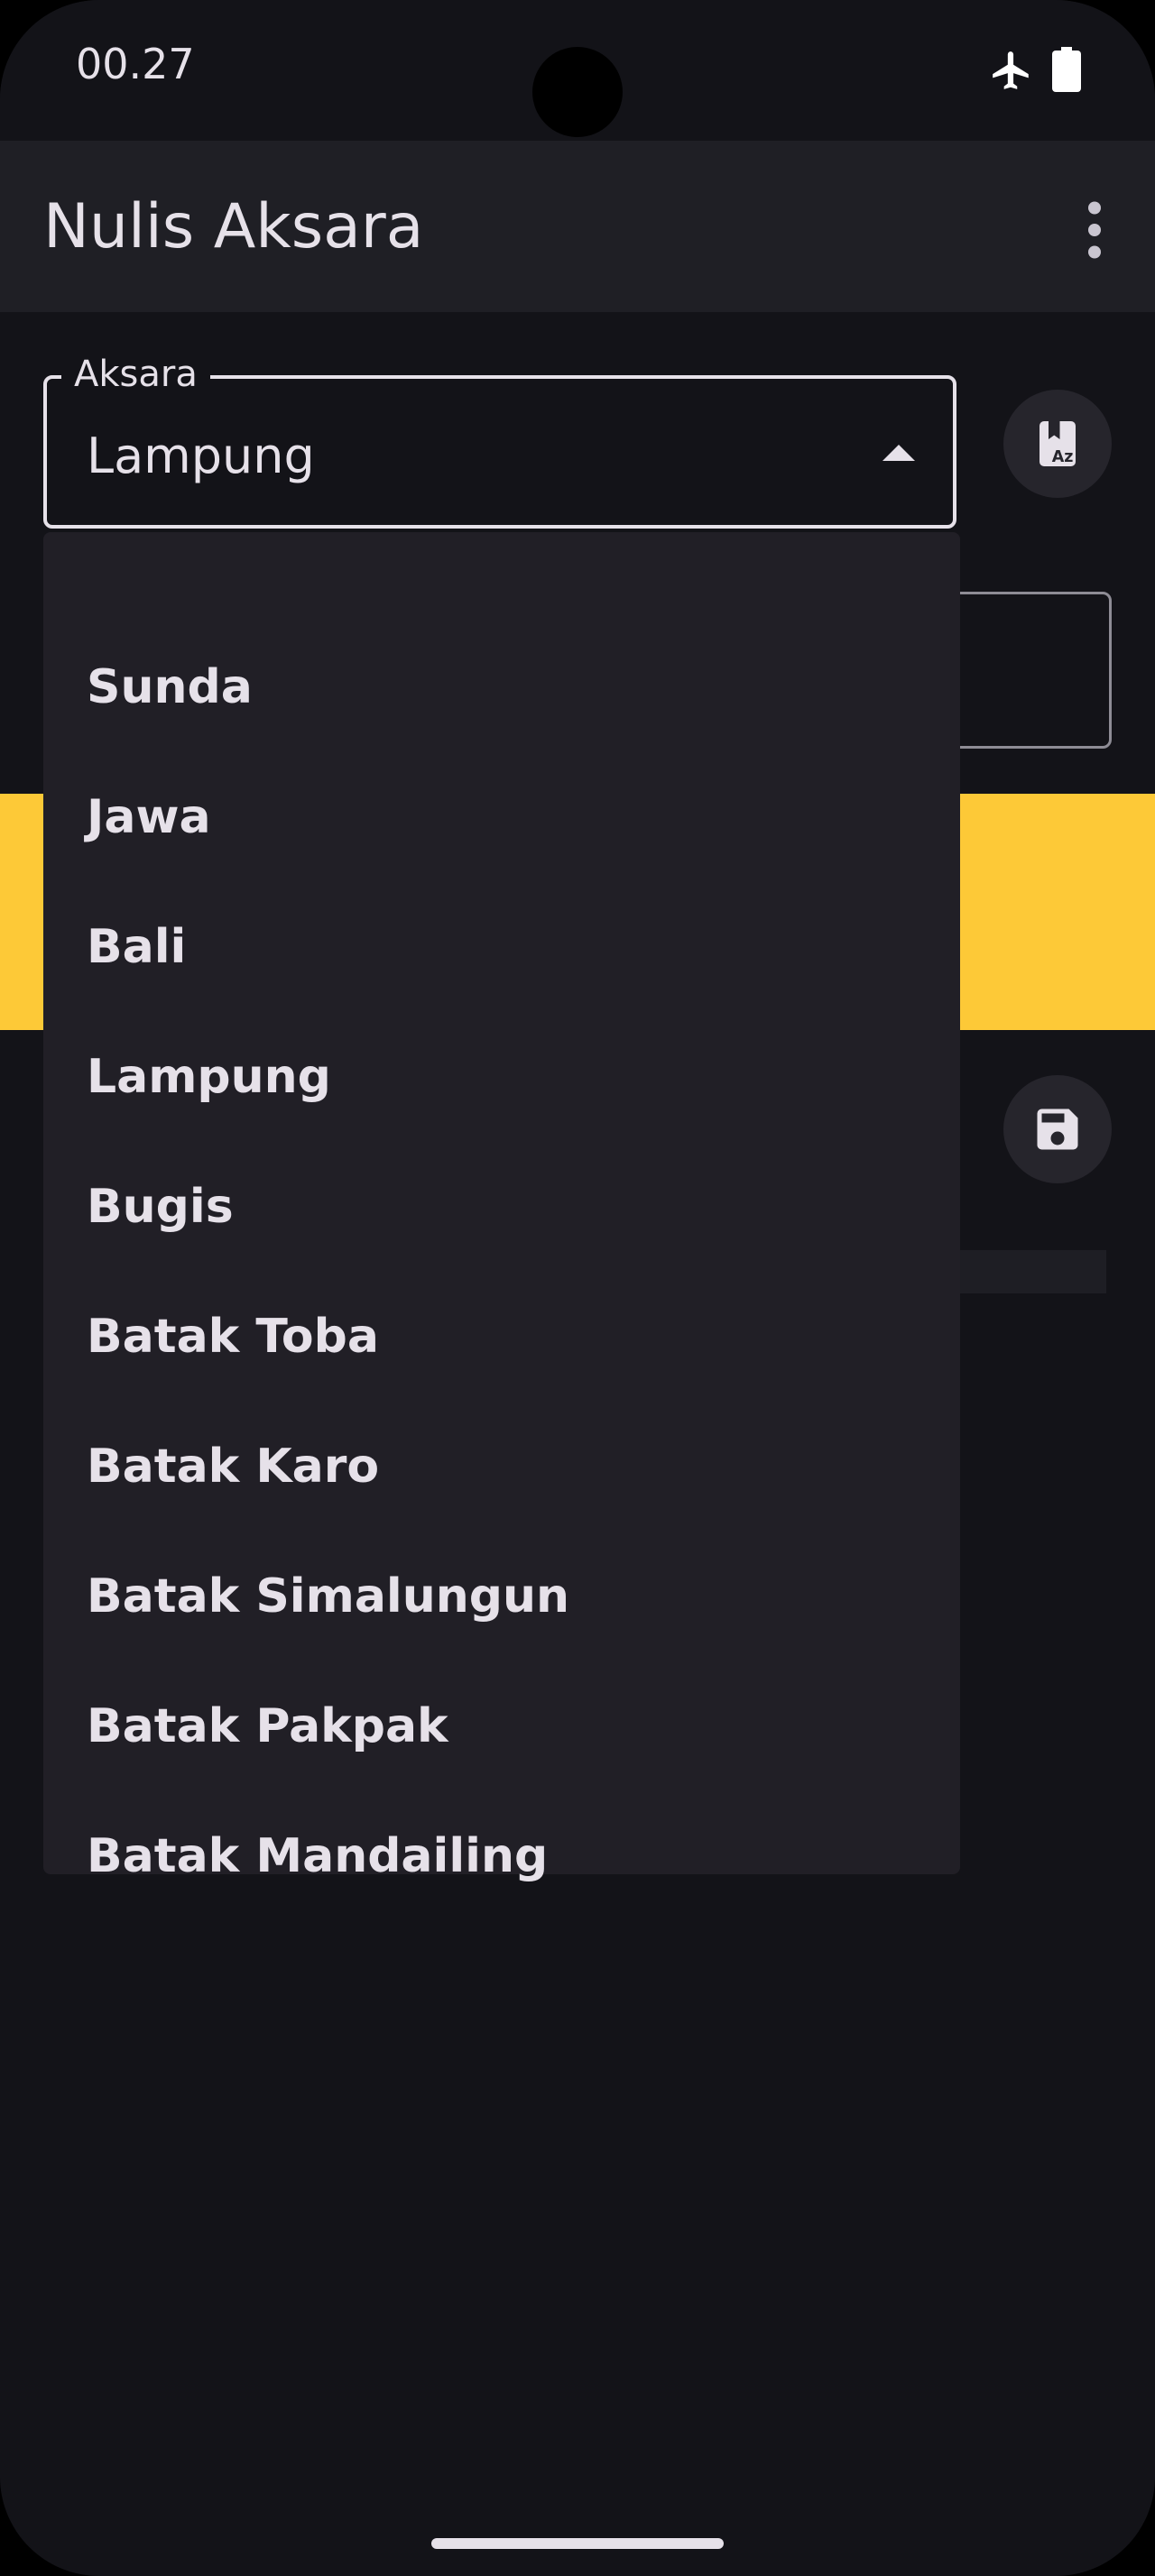 This screenshot has height=2576, width=1155. I want to click on caret-up-icon, so click(898, 453).